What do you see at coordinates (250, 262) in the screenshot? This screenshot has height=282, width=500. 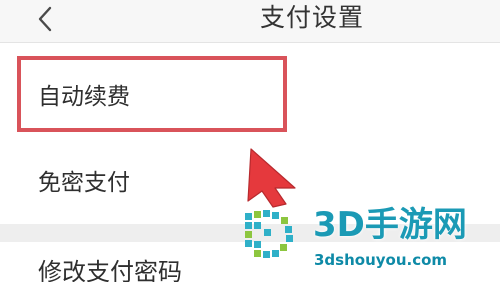 I see `change-payment-password-item: 修改支付密码` at bounding box center [250, 262].